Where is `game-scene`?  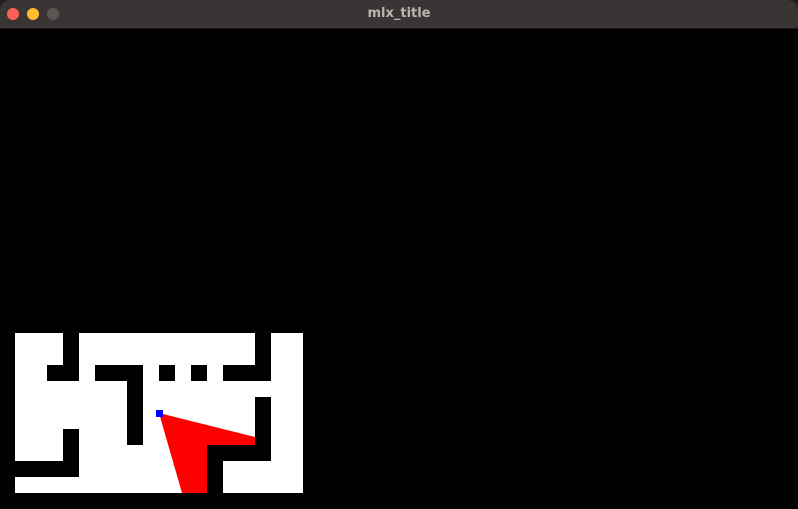 game-scene is located at coordinates (159, 413).